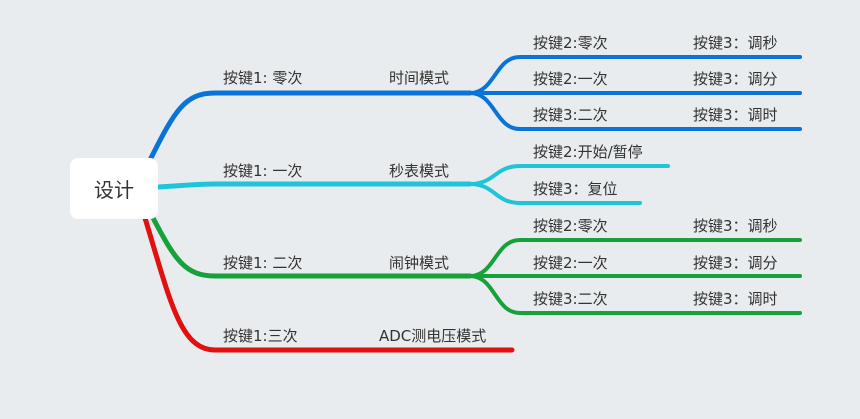  I want to click on node-time-child-1-right: 按键3：调秒, so click(735, 43).